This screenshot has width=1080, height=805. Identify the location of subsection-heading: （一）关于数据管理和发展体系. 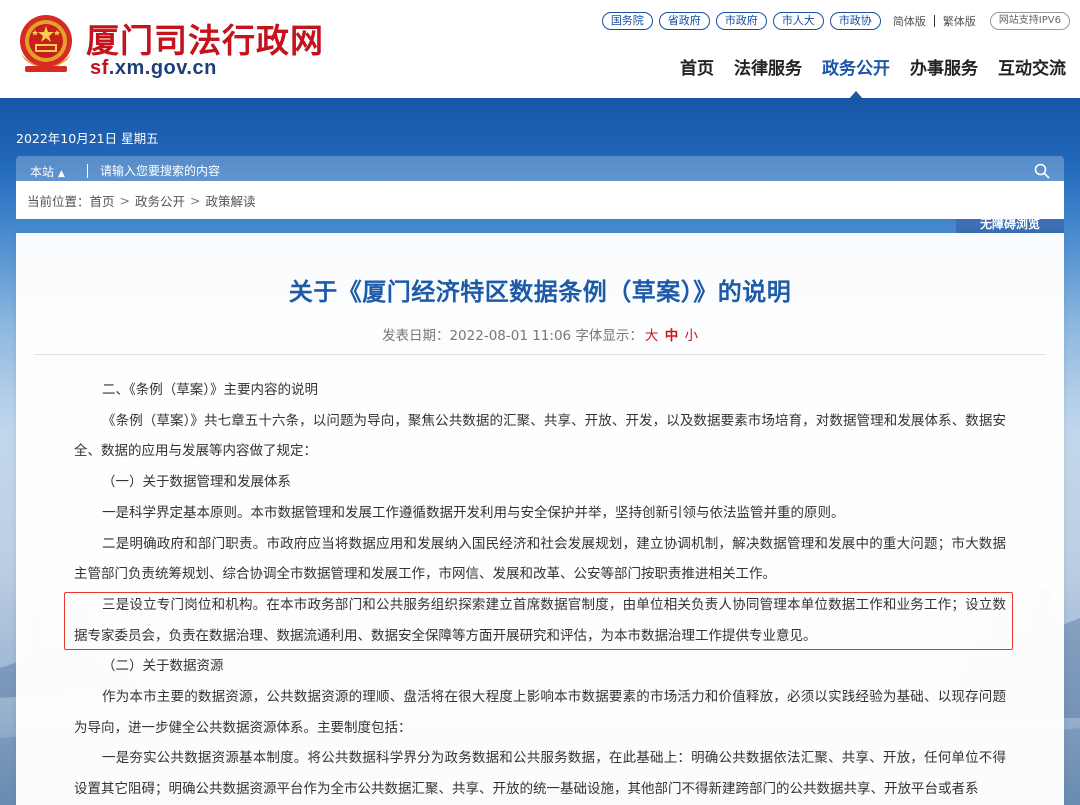
(196, 482).